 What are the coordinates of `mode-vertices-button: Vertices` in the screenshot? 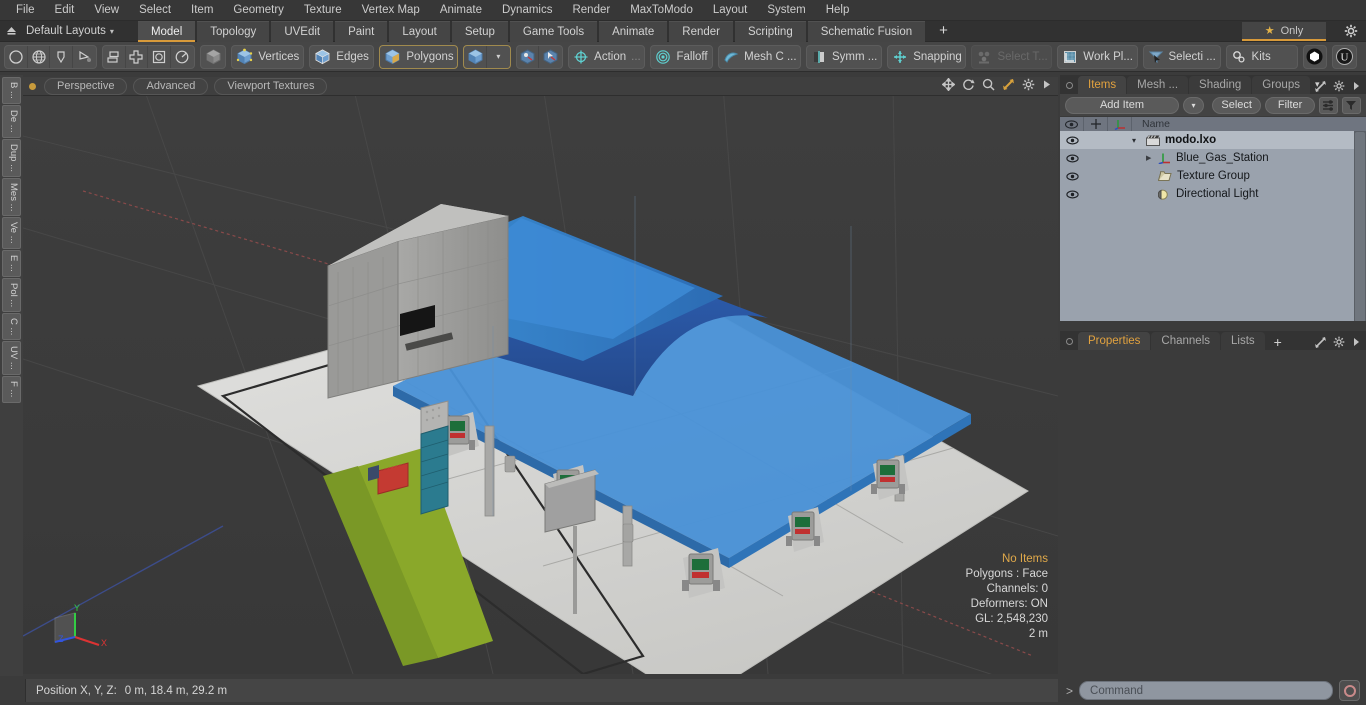 It's located at (268, 56).